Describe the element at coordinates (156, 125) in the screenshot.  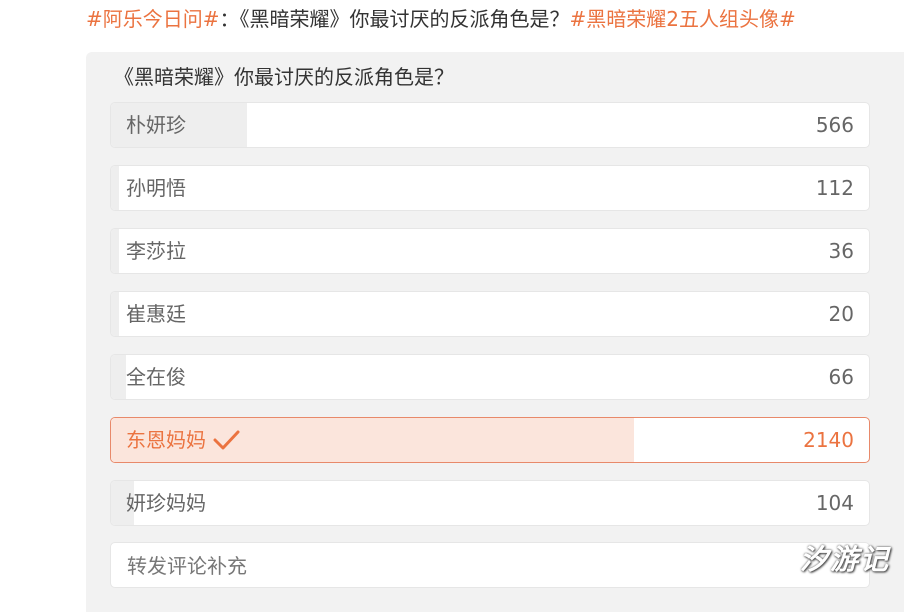
I see `poll-option-label: 朴妍珍` at that location.